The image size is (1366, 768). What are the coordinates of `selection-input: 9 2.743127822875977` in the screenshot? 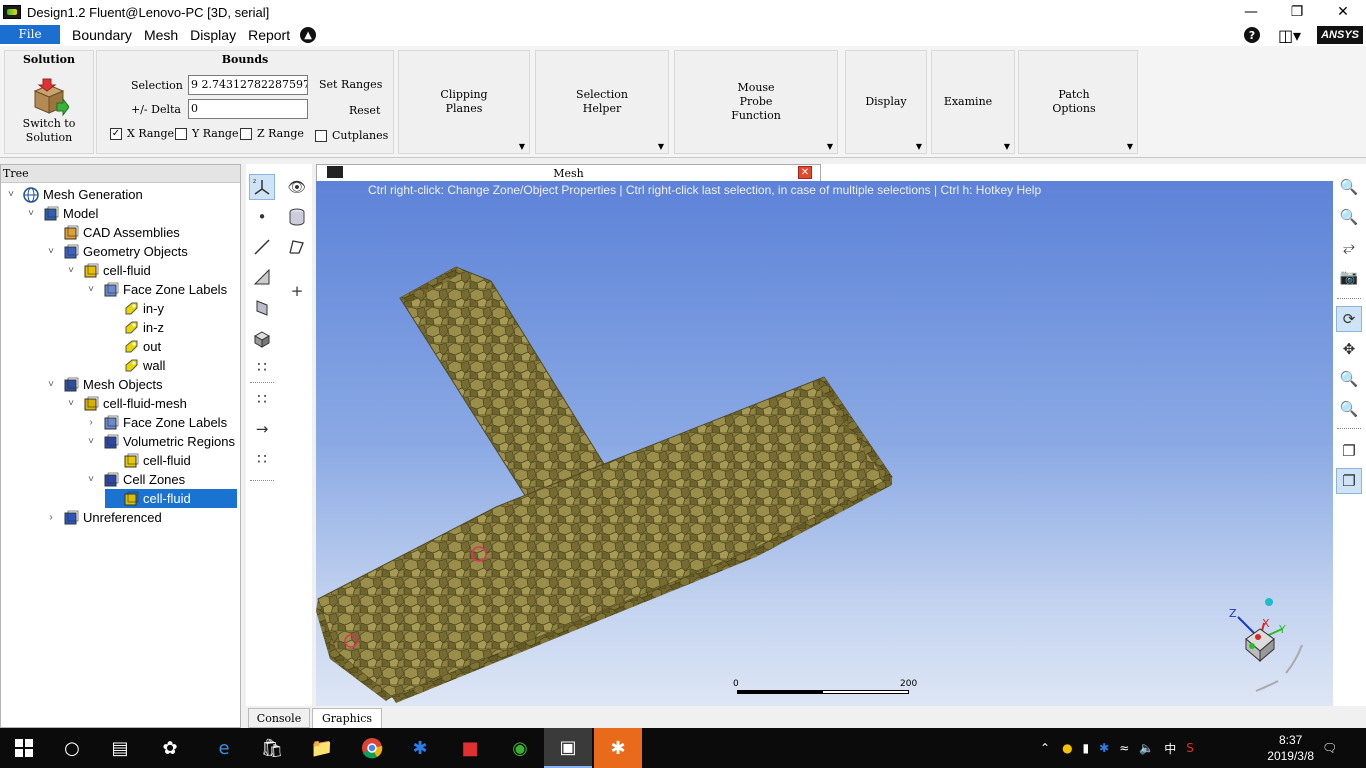 It's located at (248, 85).